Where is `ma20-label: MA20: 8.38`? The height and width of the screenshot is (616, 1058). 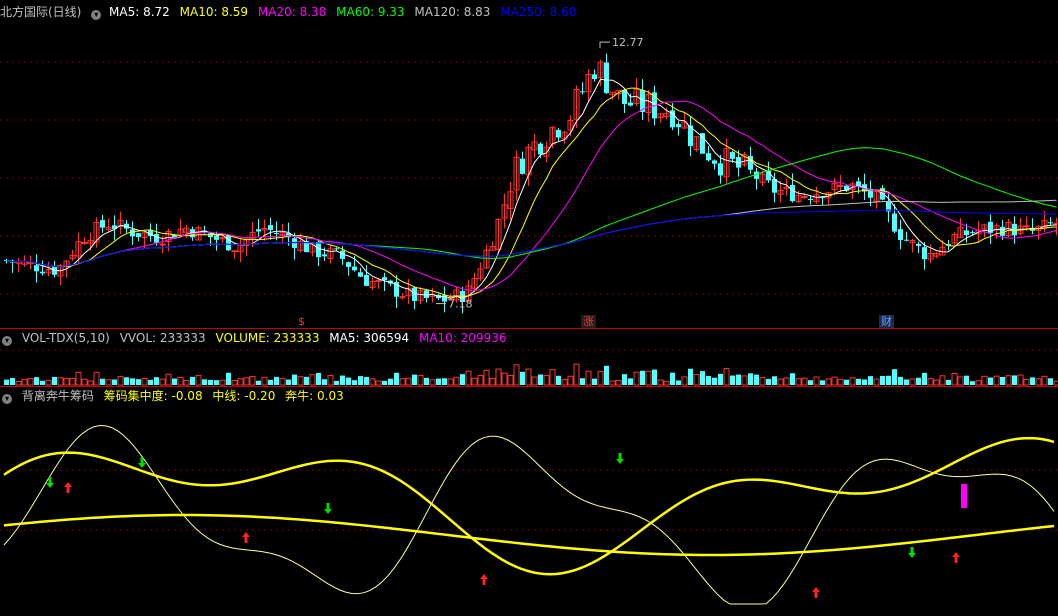
ma20-label: MA20: 8.38 is located at coordinates (292, 12).